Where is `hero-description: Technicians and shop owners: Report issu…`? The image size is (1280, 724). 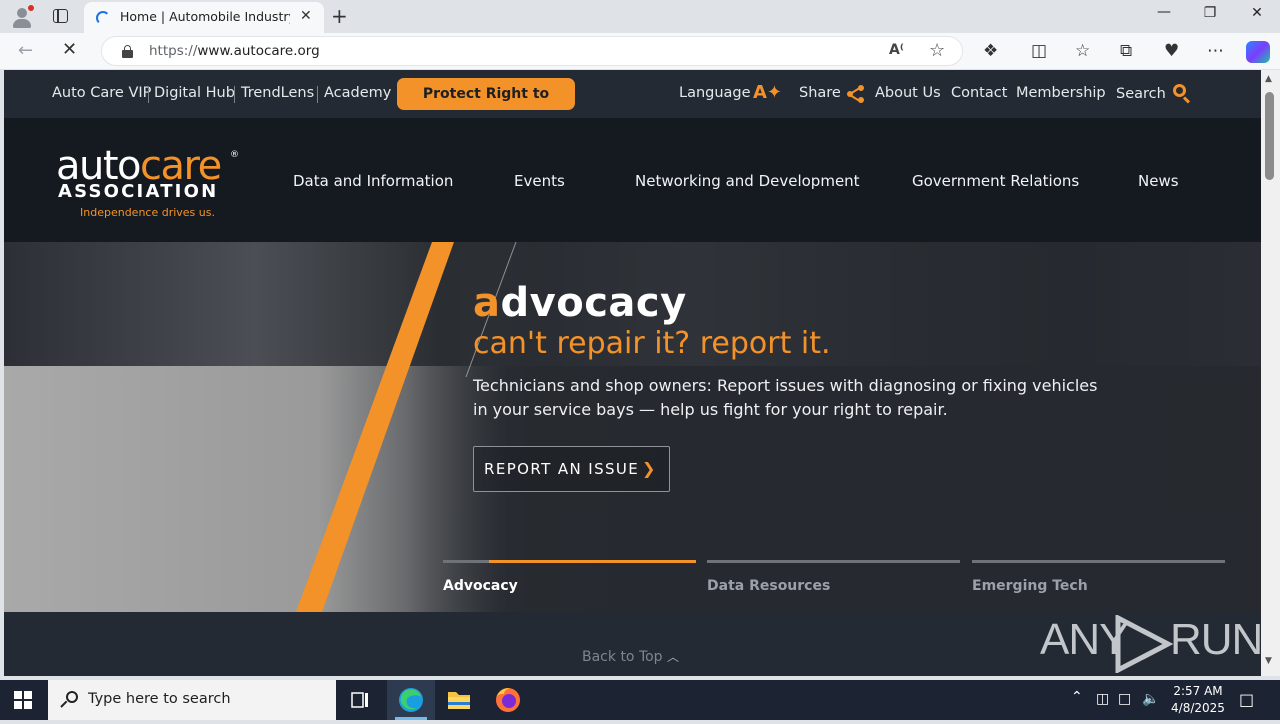 hero-description: Technicians and shop owners: Report issu… is located at coordinates (785, 397).